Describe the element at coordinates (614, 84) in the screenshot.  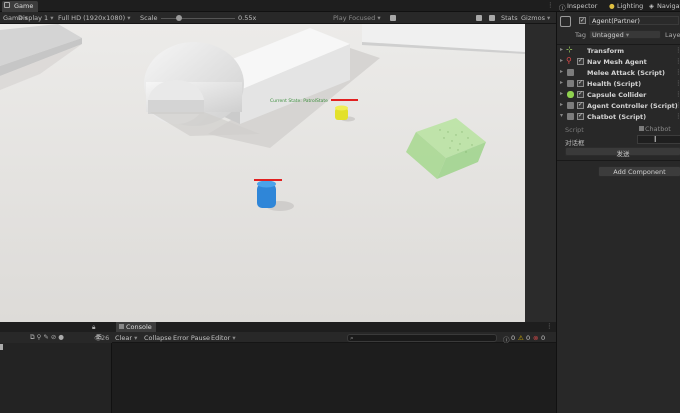
I see `component-label: Health (Script)` at that location.